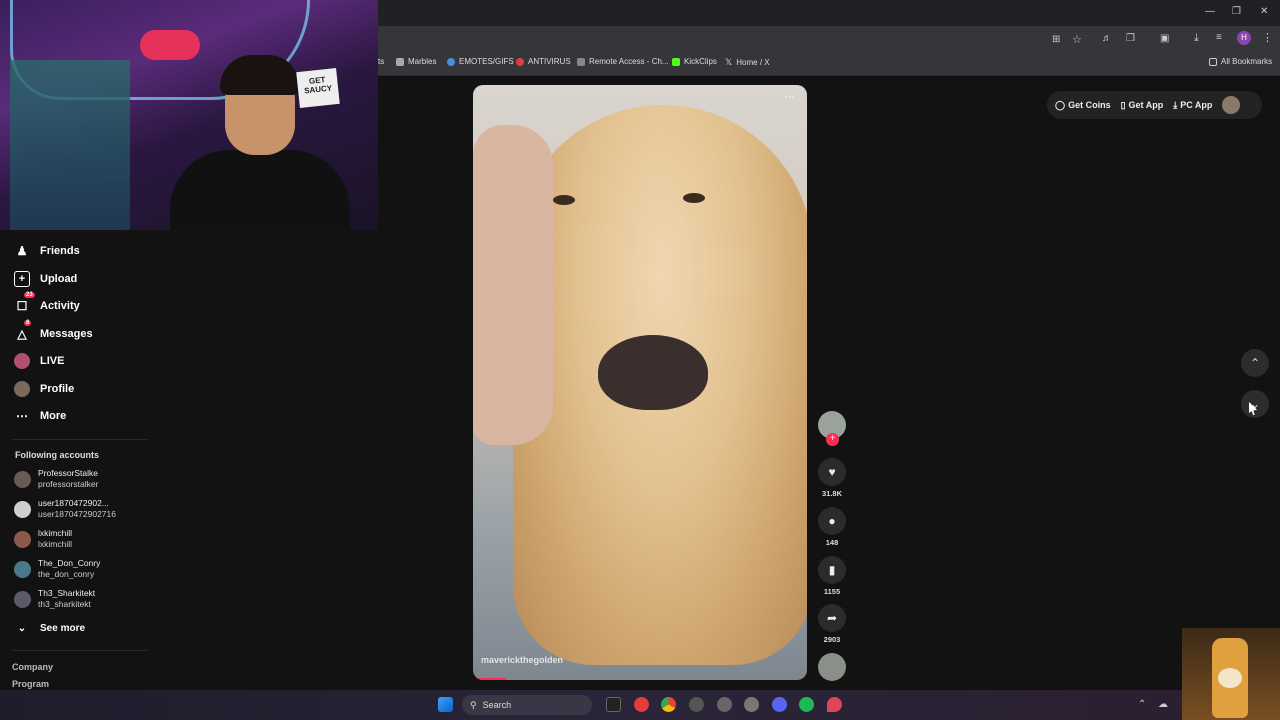  Describe the element at coordinates (1231, 105) in the screenshot. I see `user-avatar` at that location.